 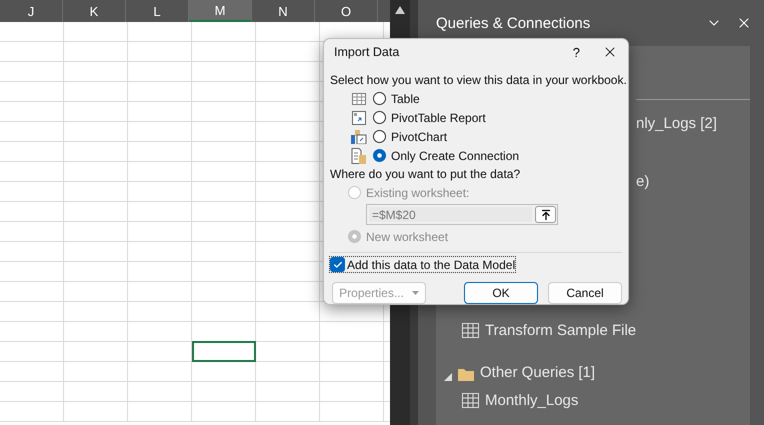 I want to click on group-name: Other Queries [1], so click(x=538, y=372).